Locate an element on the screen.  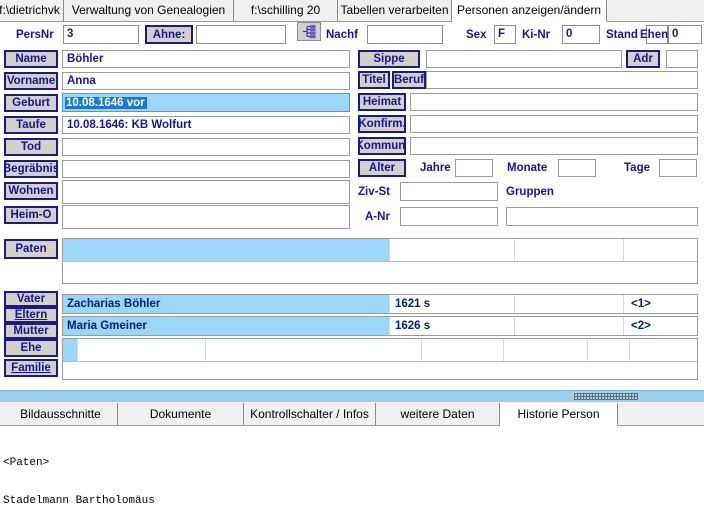
tage-field is located at coordinates (678, 168).